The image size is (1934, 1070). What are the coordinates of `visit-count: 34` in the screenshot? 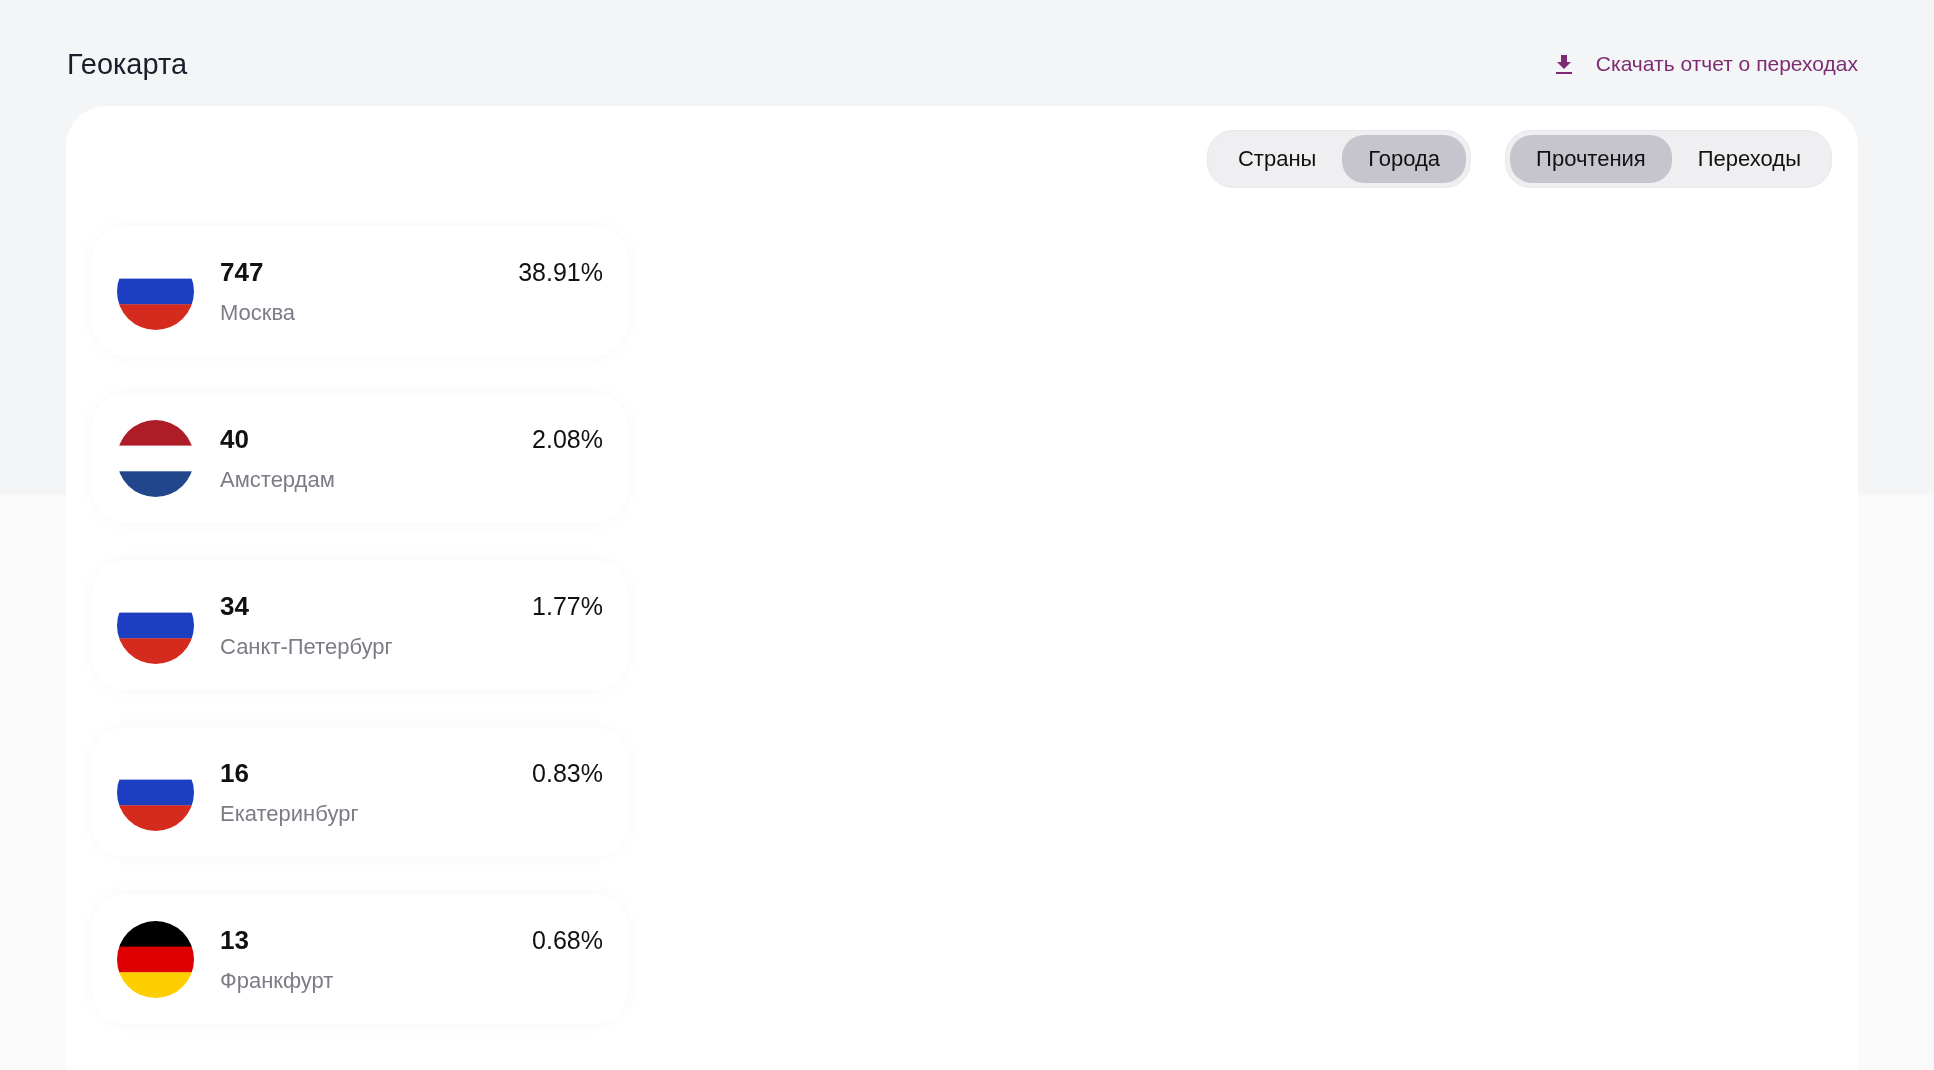 It's located at (234, 606).